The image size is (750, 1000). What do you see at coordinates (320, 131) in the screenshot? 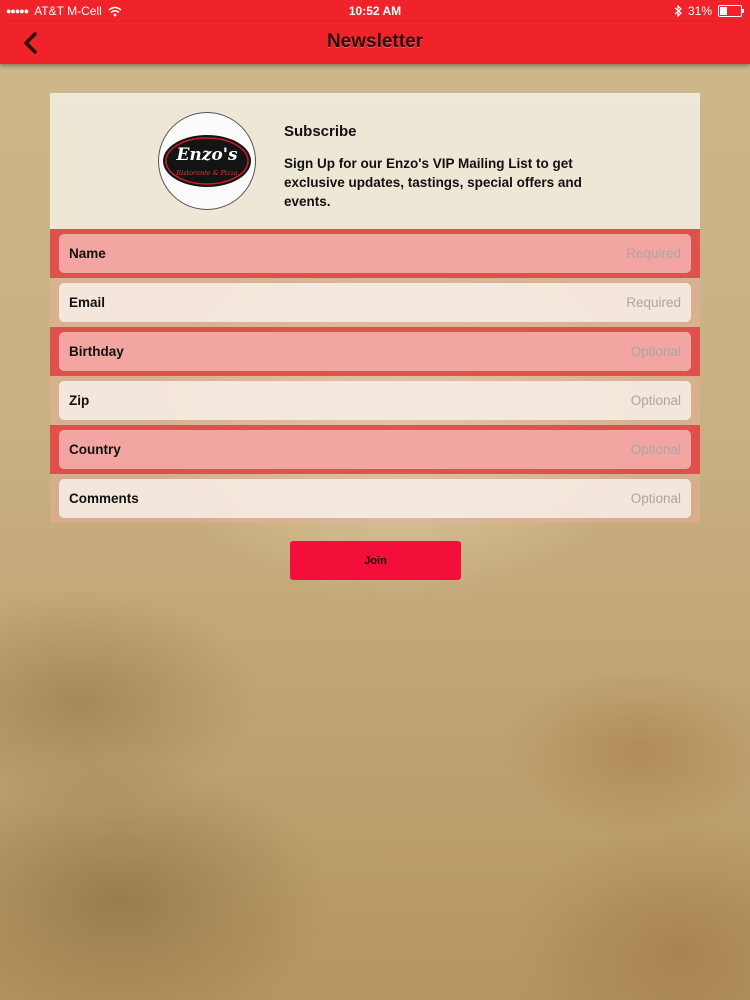
I see `subscribe-title: Subscribe` at bounding box center [320, 131].